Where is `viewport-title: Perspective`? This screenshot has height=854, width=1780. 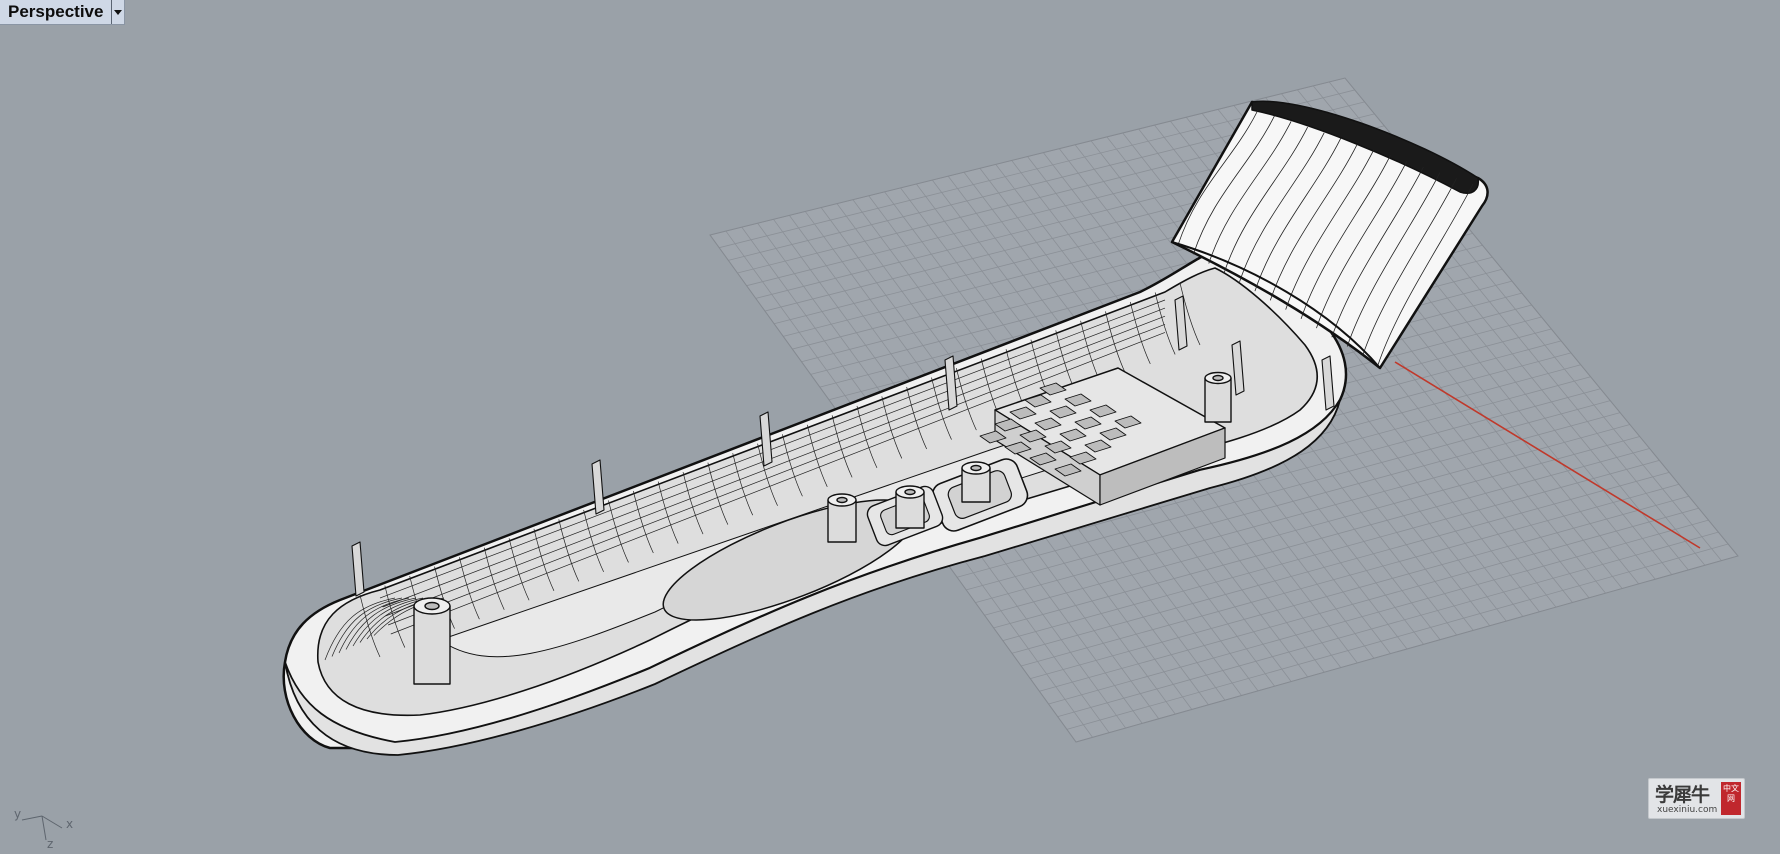
viewport-title: Perspective is located at coordinates (55, 12).